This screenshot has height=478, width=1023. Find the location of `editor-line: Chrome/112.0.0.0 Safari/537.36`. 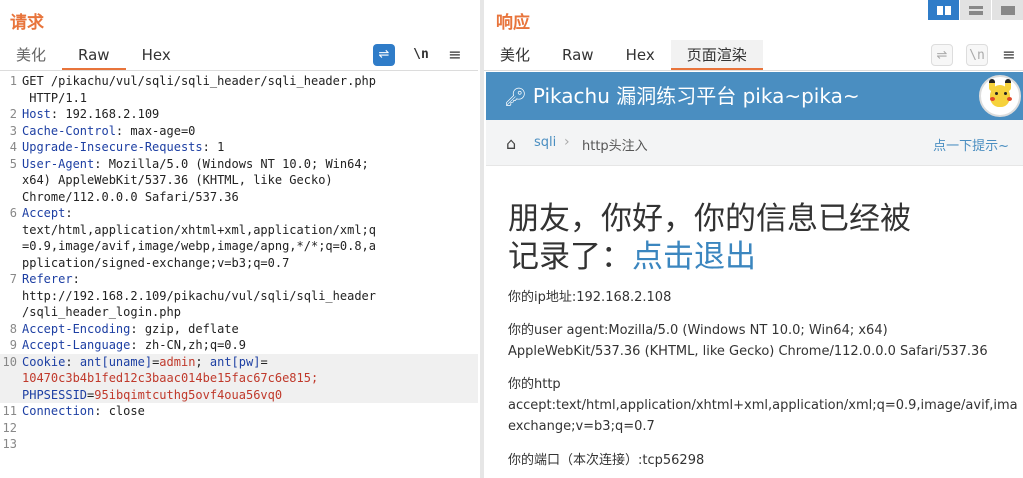

editor-line: Chrome/112.0.0.0 Safari/537.36 is located at coordinates (239, 197).